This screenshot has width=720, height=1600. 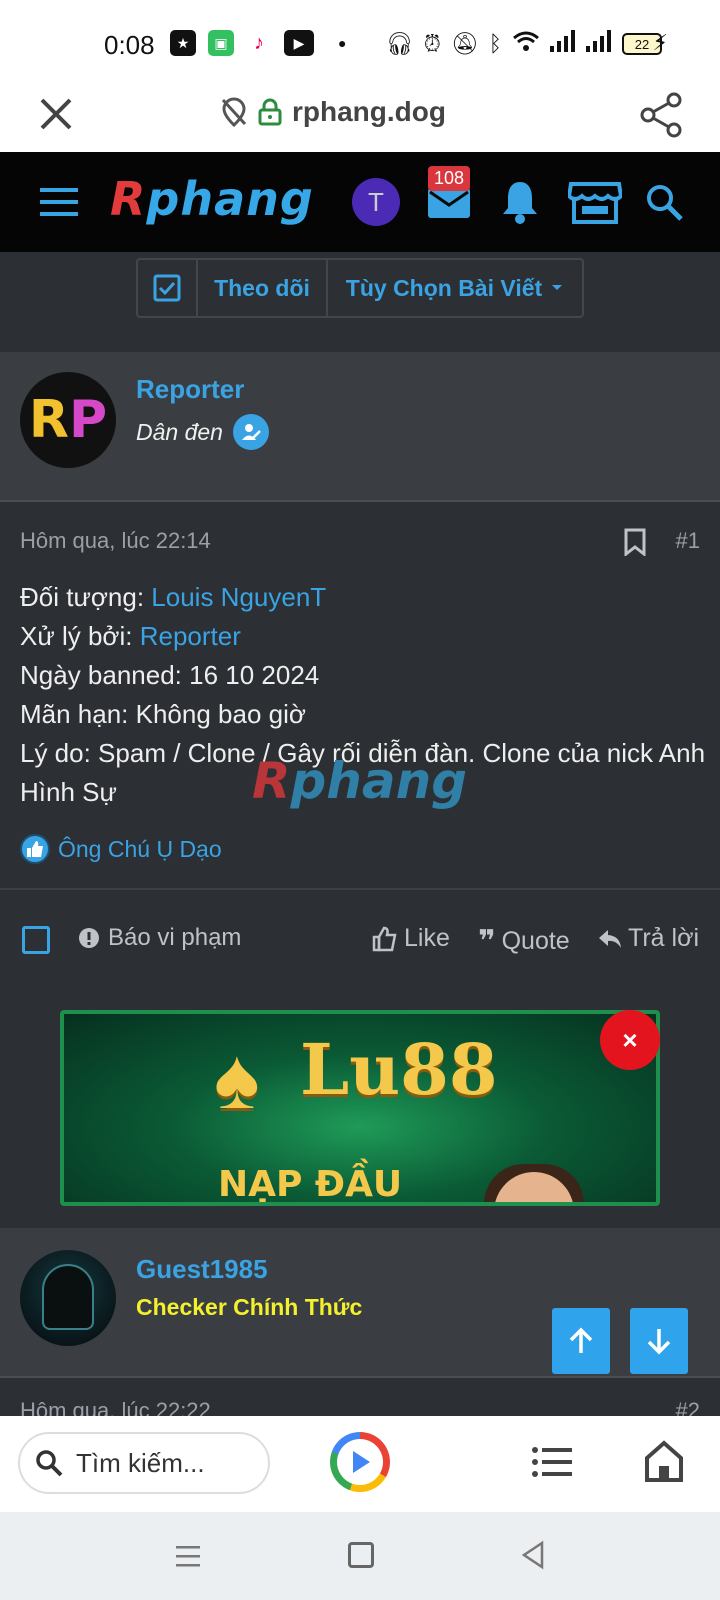 I want to click on post-number: #1, so click(x=688, y=541).